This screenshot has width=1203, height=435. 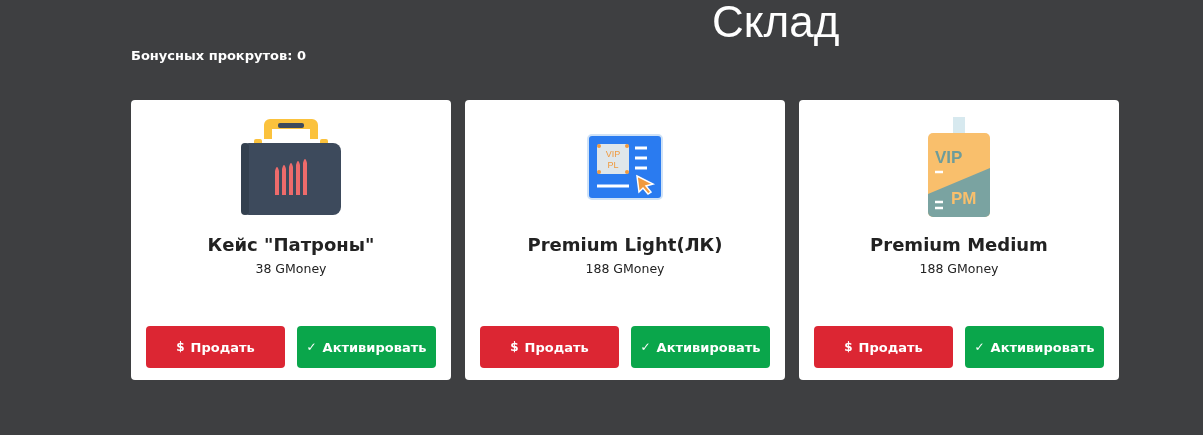 I want to click on item-name: Premium Light(ЛК), so click(x=625, y=244).